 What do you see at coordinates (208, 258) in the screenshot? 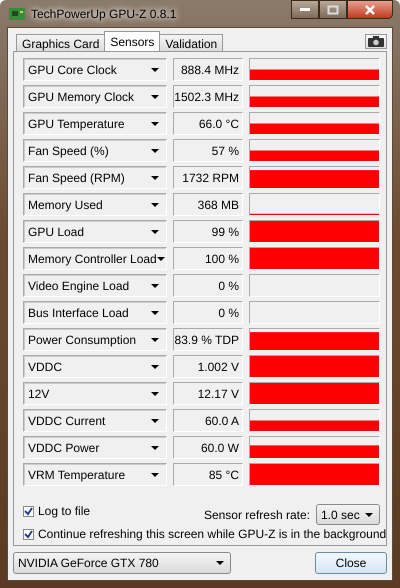
I see `sensor-reading: 100 %` at bounding box center [208, 258].